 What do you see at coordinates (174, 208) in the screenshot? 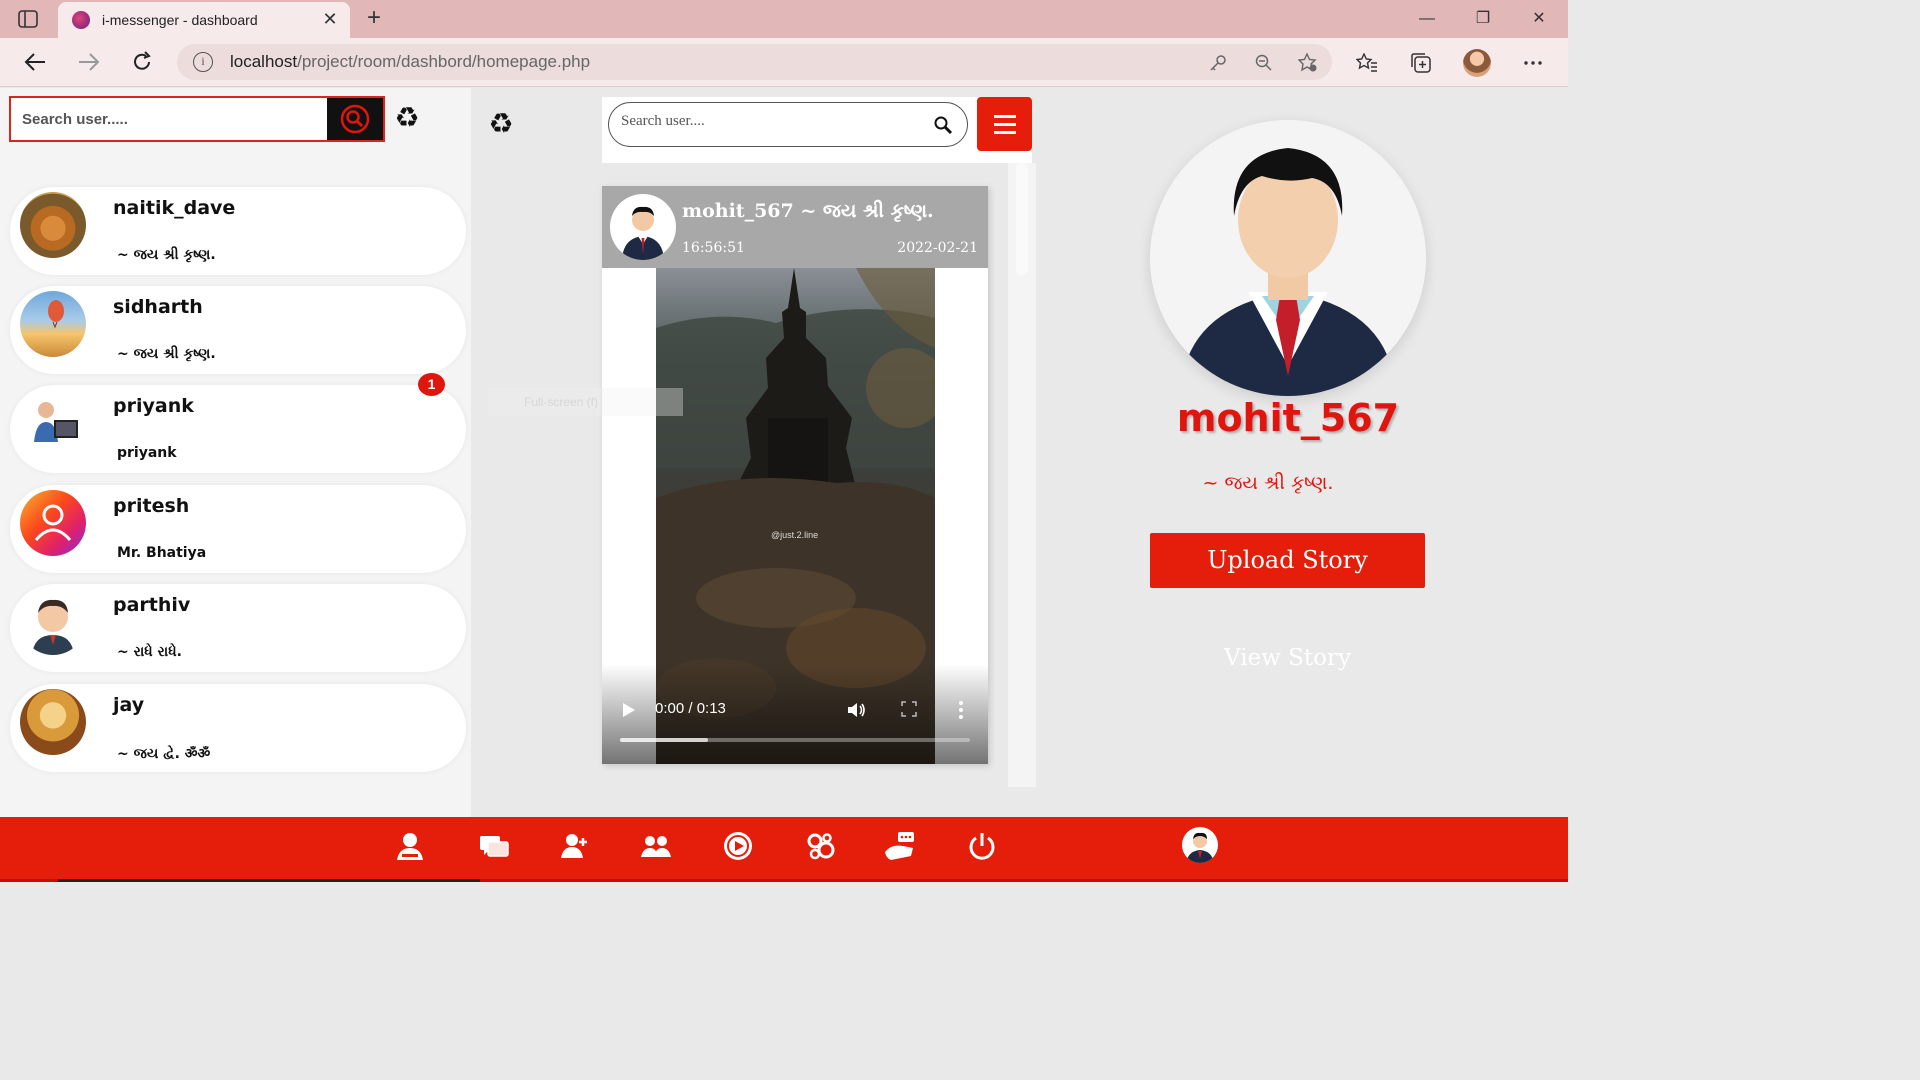
I see `contact-name: naitik_dave` at bounding box center [174, 208].